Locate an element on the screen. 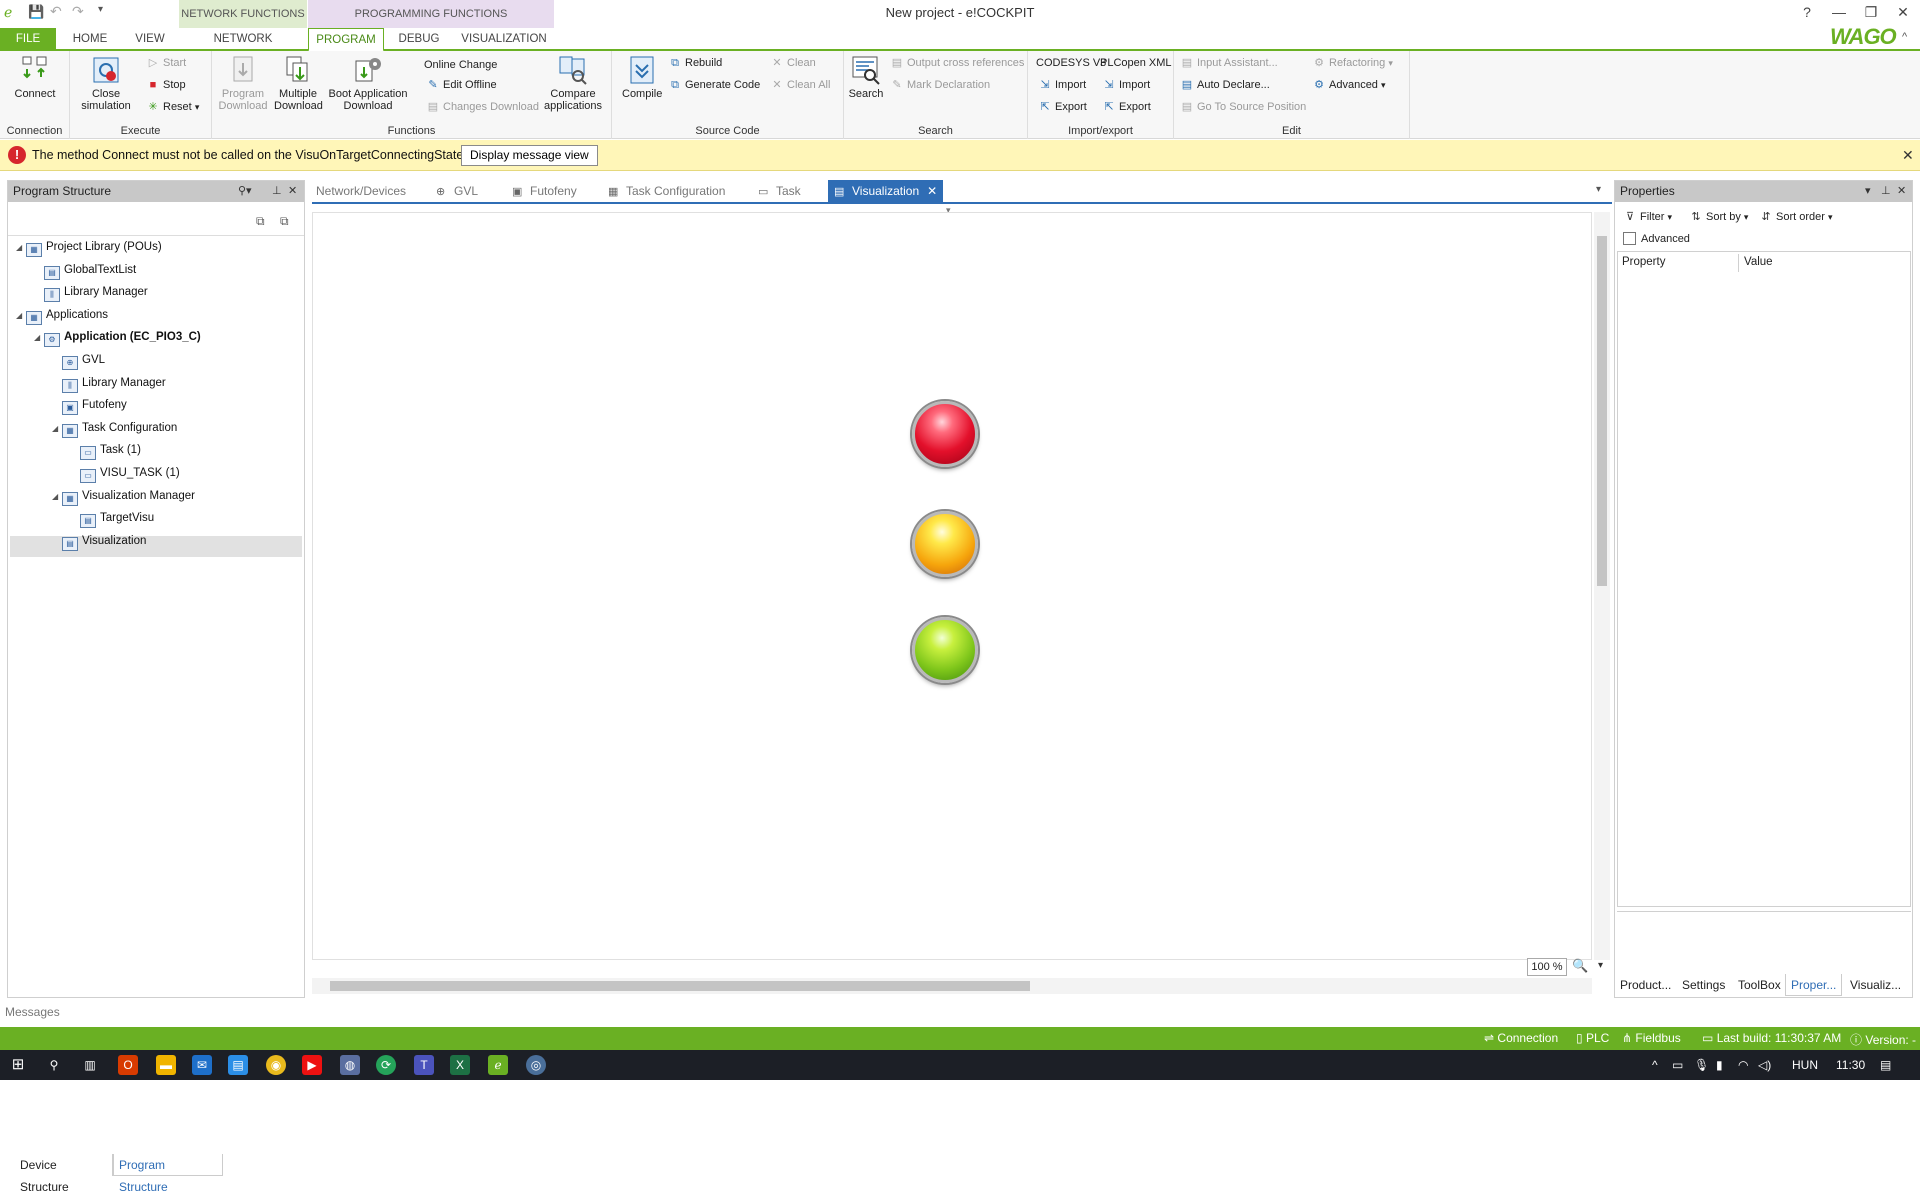 This screenshot has height=1198, width=1920. reset-button: ✳ Reset ▾ is located at coordinates (172, 107).